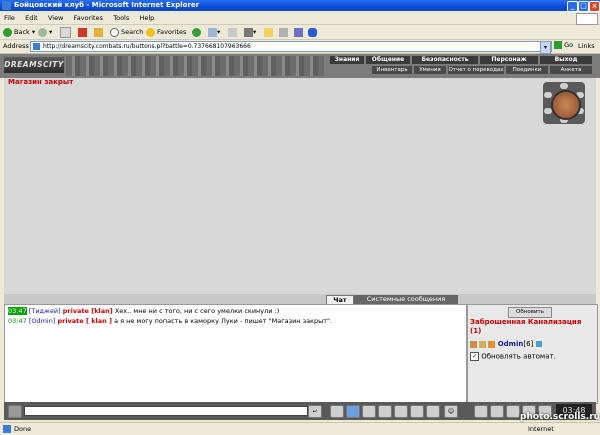 This screenshot has height=435, width=600. What do you see at coordinates (433, 411) in the screenshot?
I see `settings-button` at bounding box center [433, 411].